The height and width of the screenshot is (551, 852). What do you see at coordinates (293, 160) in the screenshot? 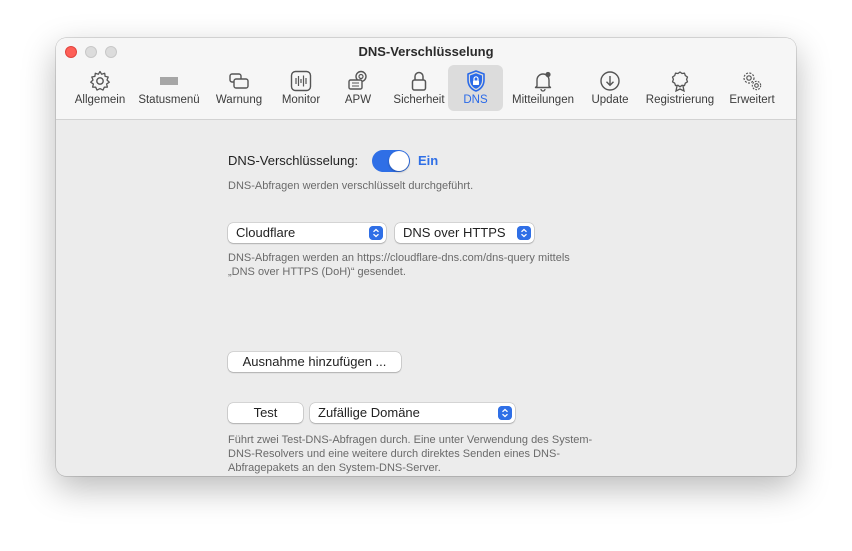
I see `dns-encryption-label: DNS-Verschlüsselung:` at bounding box center [293, 160].